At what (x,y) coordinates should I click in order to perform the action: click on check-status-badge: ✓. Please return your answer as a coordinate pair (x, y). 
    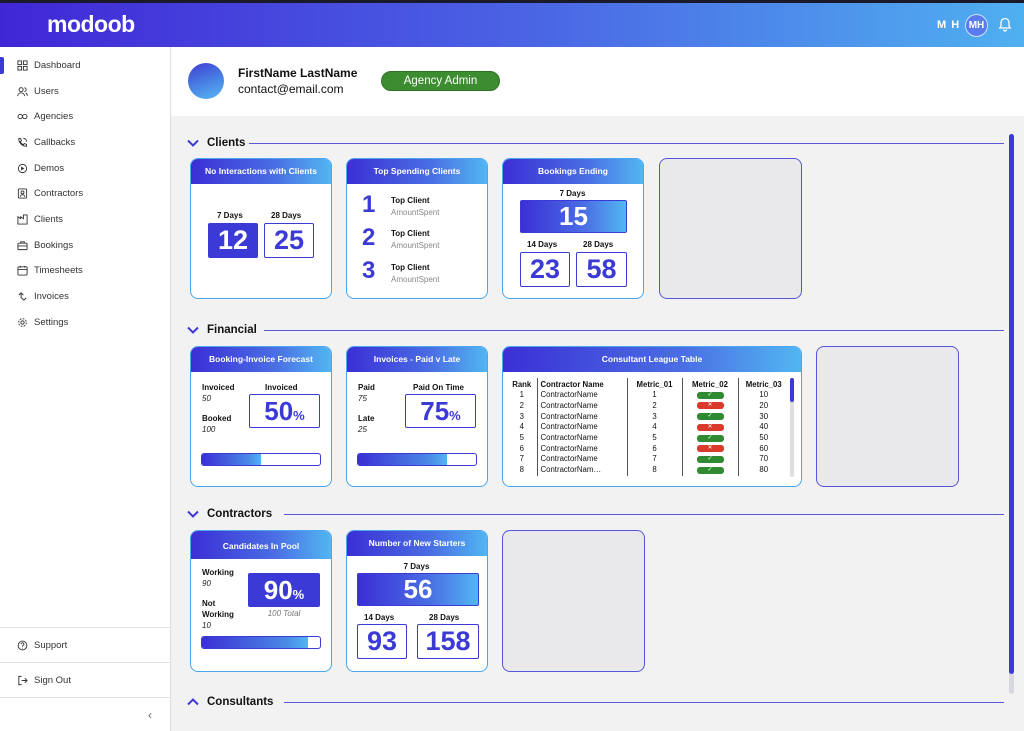
    Looking at the image, I should click on (710, 459).